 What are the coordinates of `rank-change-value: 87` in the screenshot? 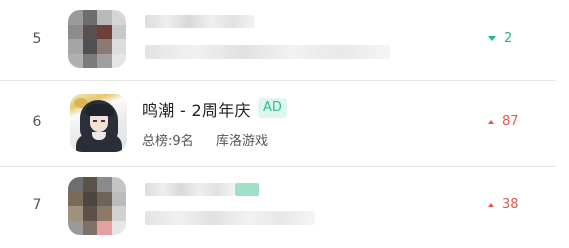 It's located at (510, 121).